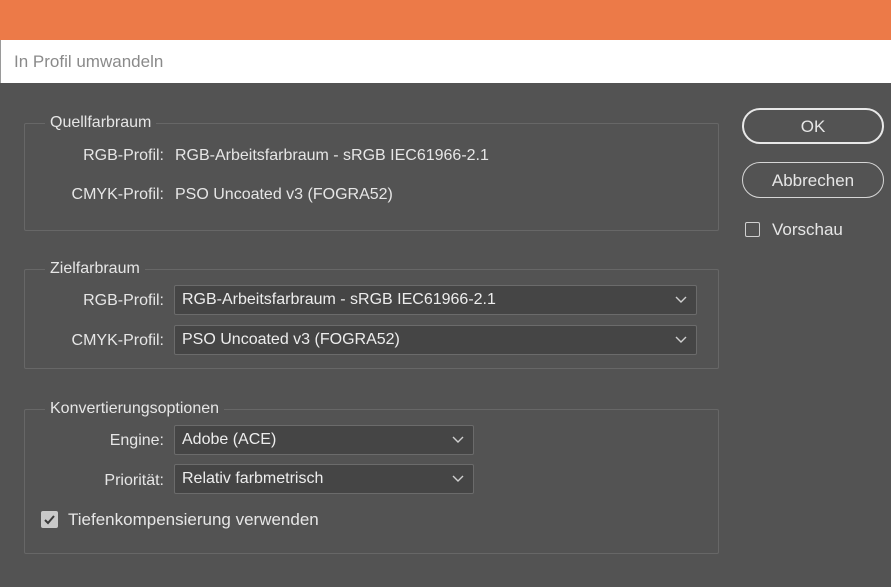 The height and width of the screenshot is (587, 891). Describe the element at coordinates (445, 20) in the screenshot. I see `app-background` at that location.